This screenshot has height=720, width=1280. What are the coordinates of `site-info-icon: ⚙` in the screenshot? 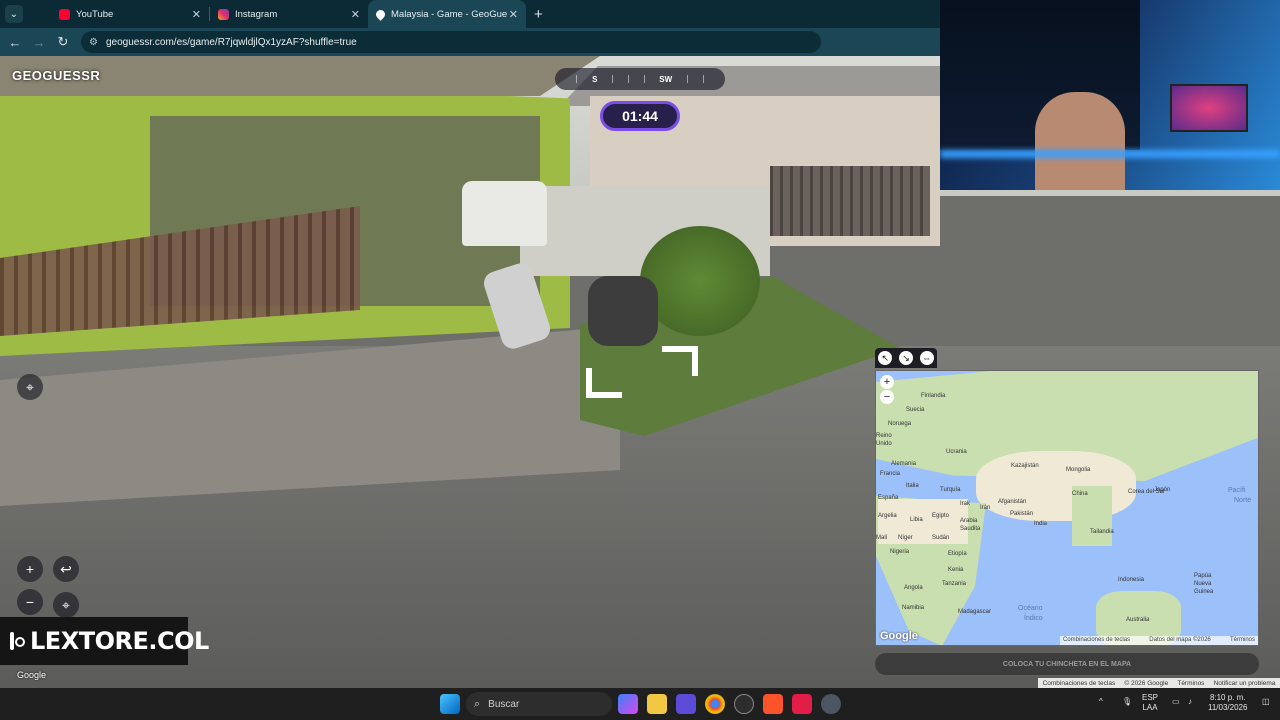 It's located at (93, 42).